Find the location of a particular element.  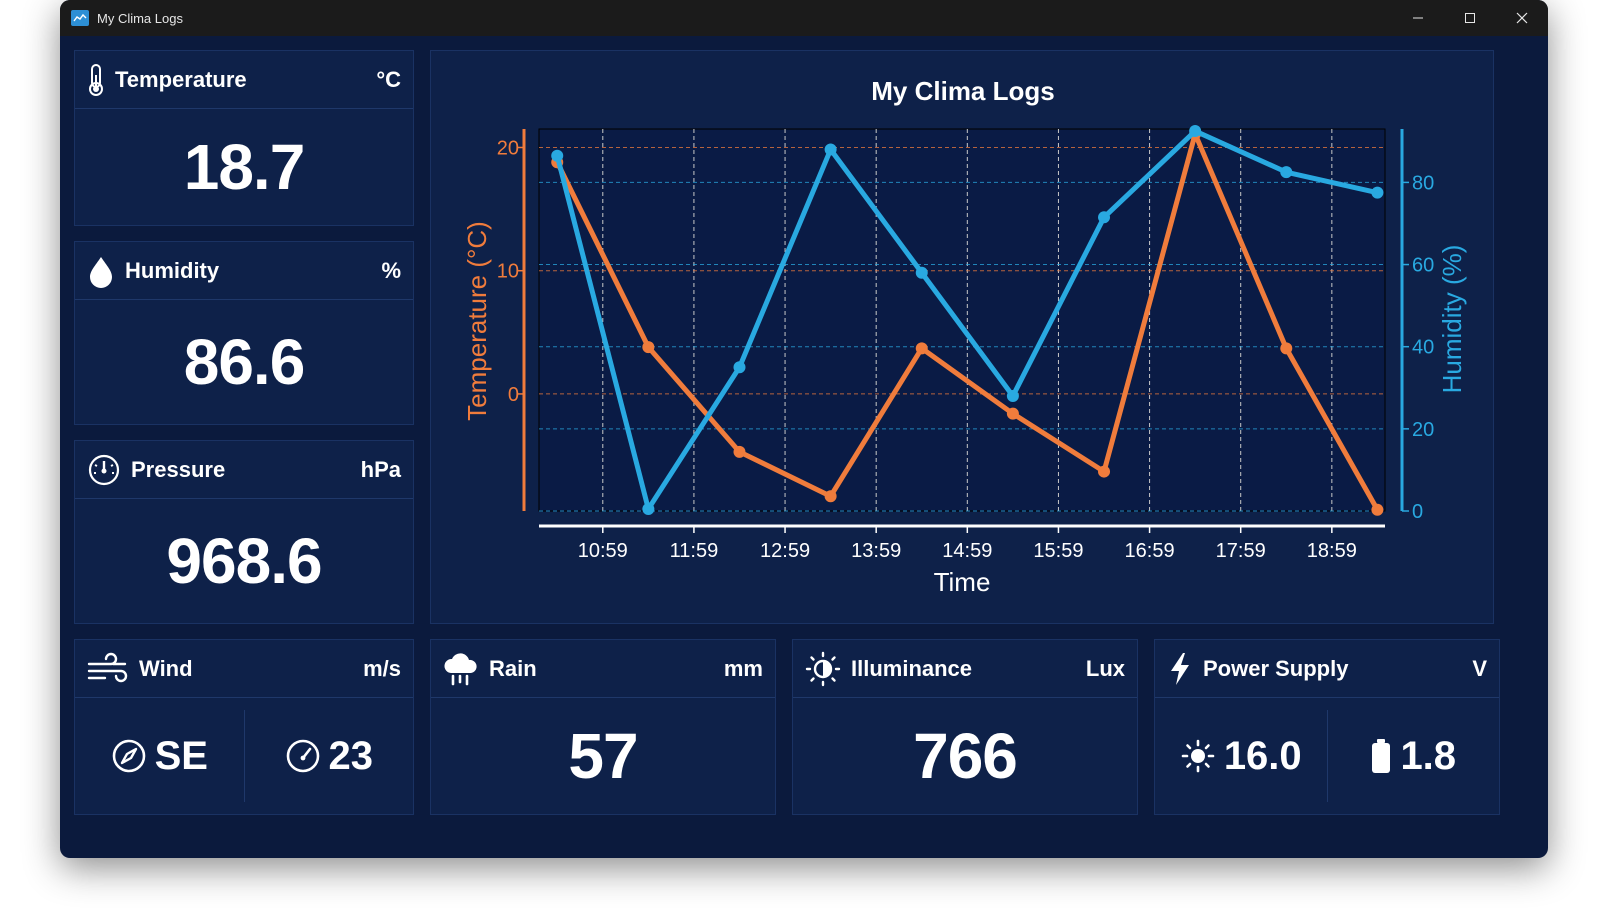

minimize-icon is located at coordinates (1418, 18).